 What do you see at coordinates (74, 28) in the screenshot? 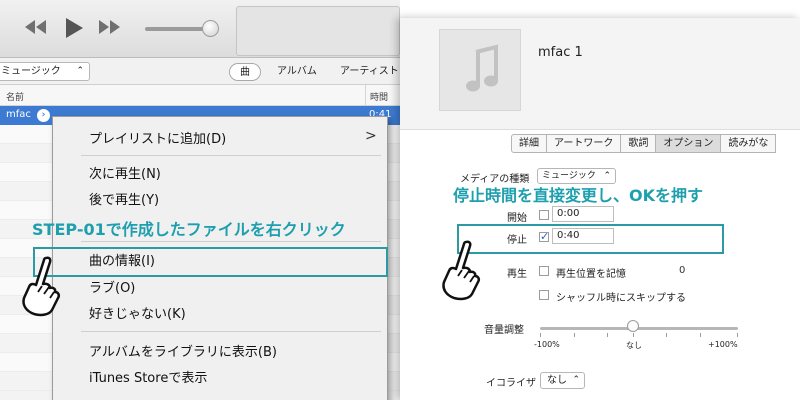
I see `play-icon` at bounding box center [74, 28].